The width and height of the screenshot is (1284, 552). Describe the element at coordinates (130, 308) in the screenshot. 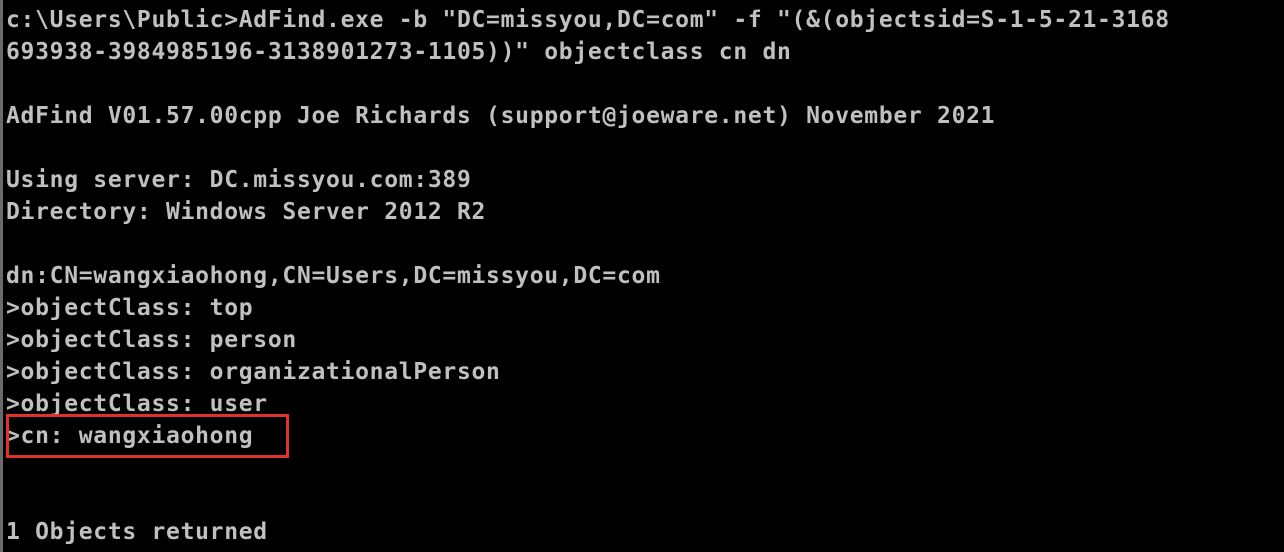

I see `objectclass-top: >objectClass: top` at that location.